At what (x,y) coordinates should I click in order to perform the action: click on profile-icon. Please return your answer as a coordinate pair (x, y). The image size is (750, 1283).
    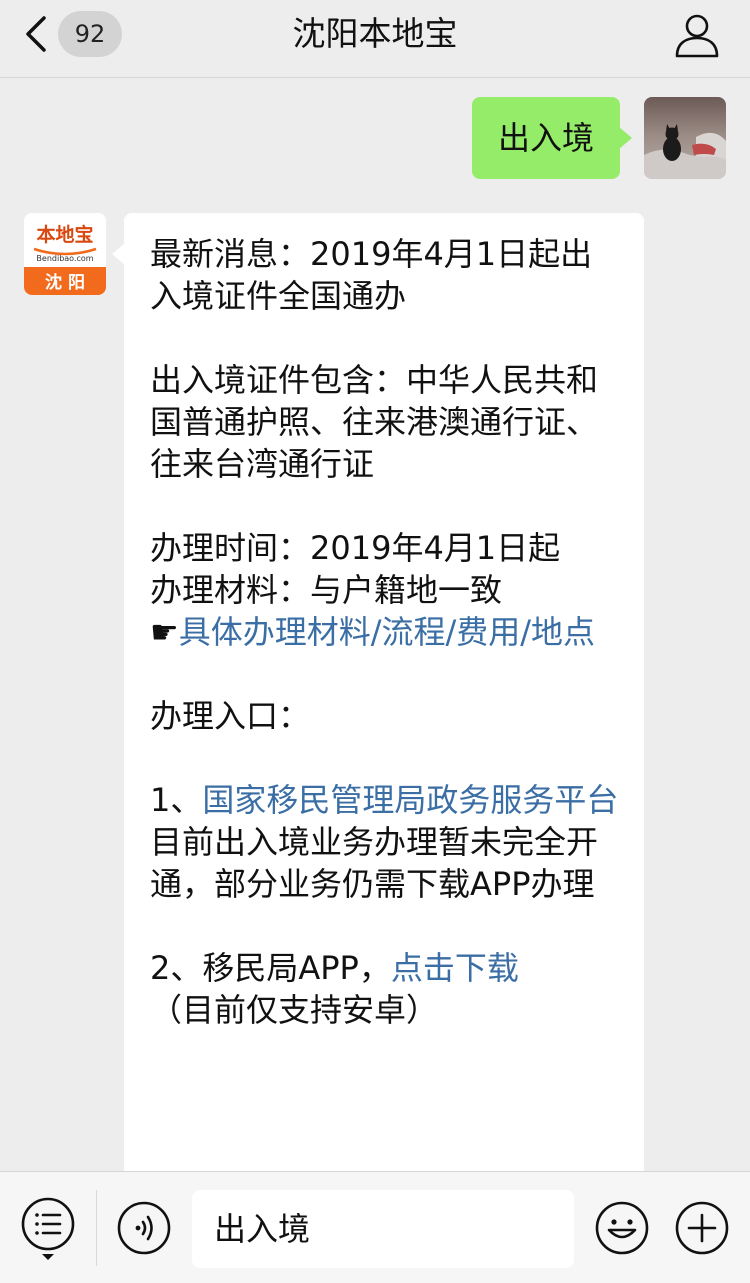
    Looking at the image, I should click on (697, 35).